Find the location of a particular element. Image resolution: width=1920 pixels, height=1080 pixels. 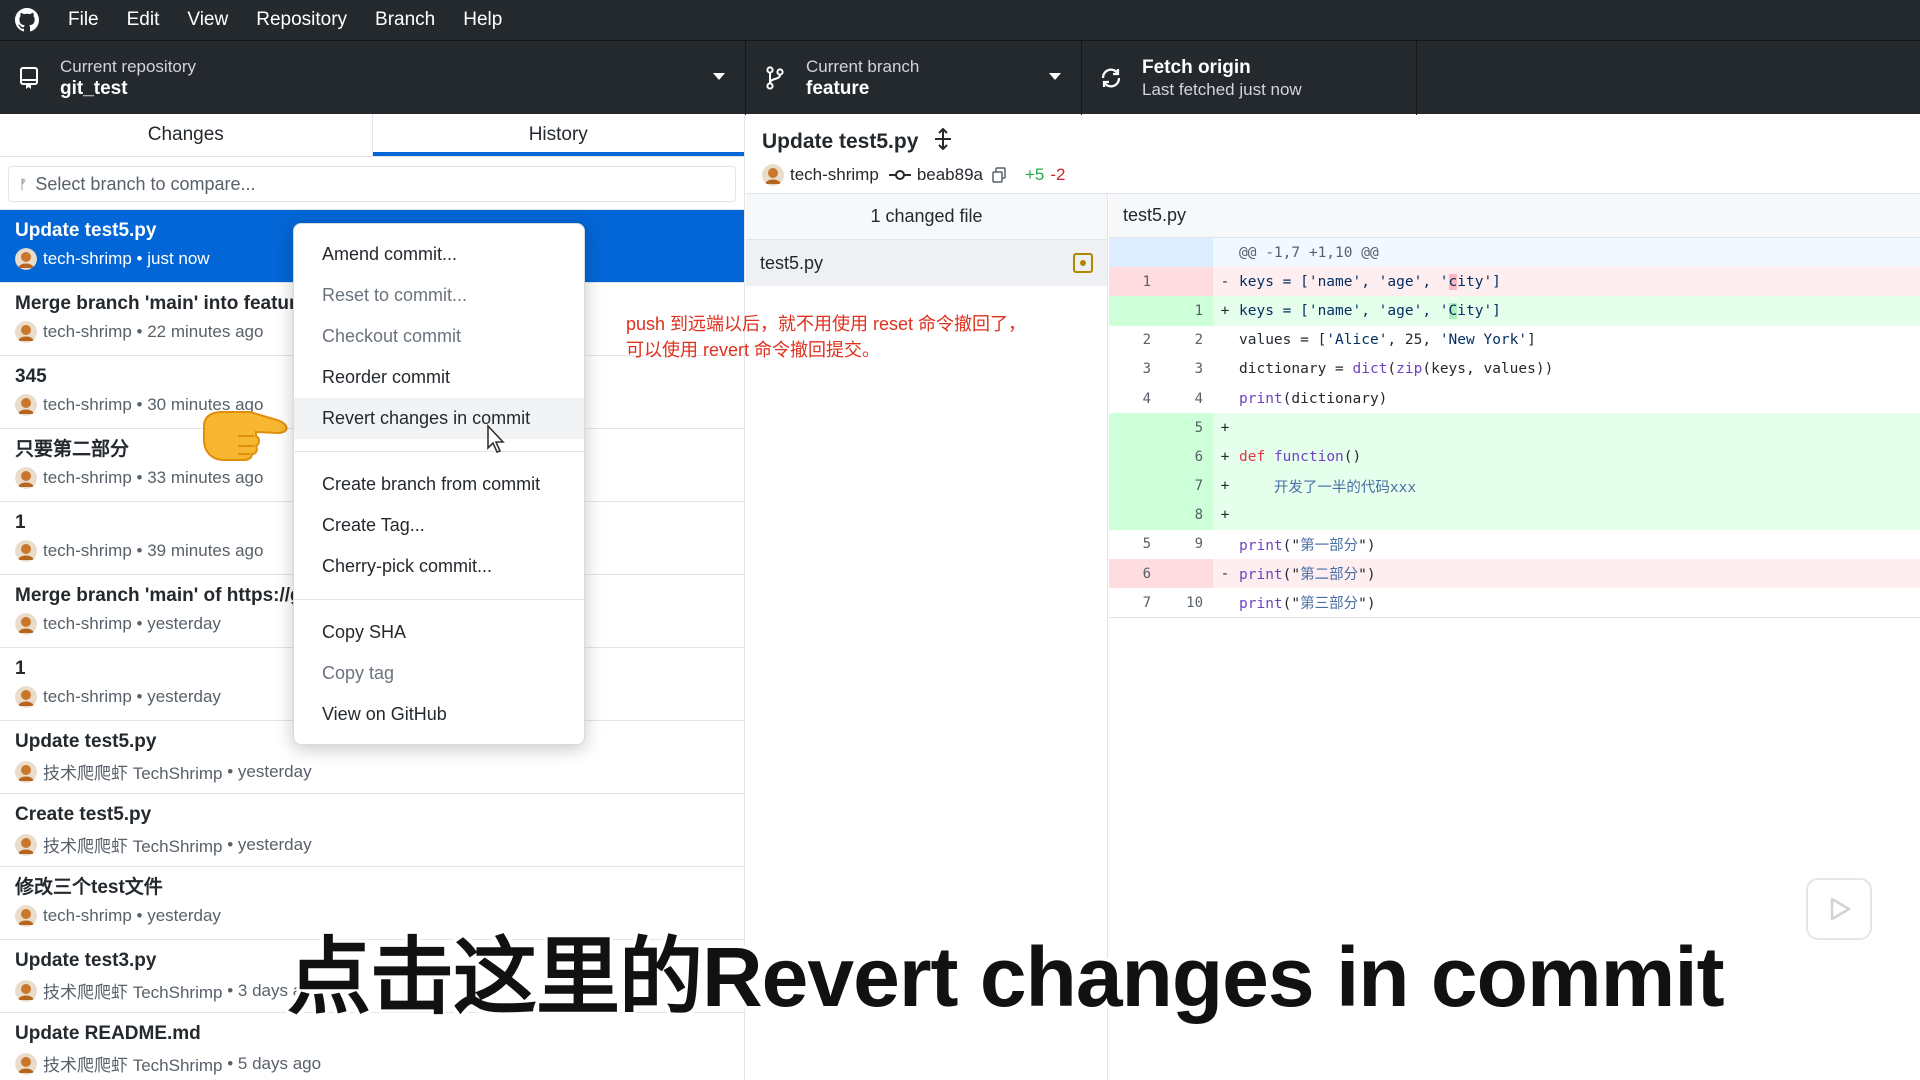

new-line-number: 6 is located at coordinates (1187, 457).